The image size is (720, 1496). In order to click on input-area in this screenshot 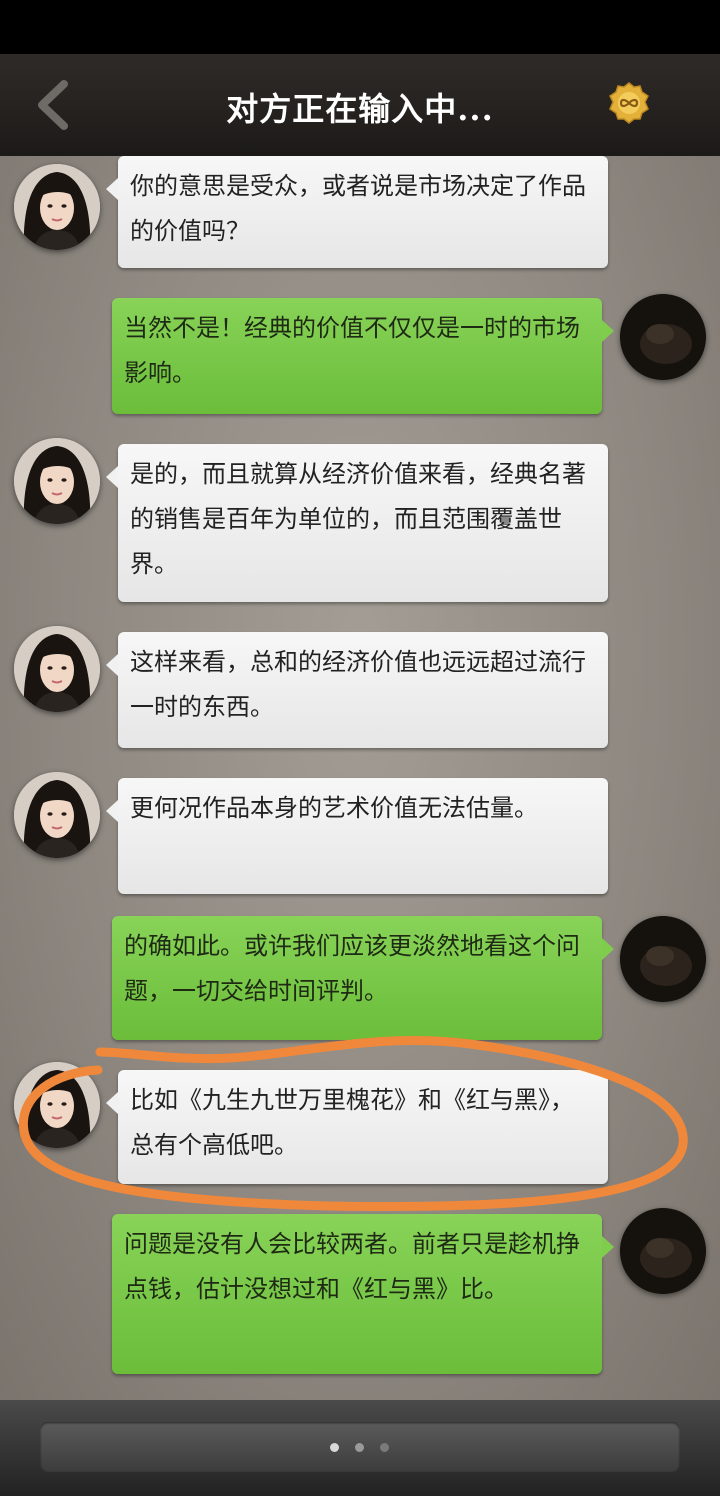, I will do `click(360, 1447)`.